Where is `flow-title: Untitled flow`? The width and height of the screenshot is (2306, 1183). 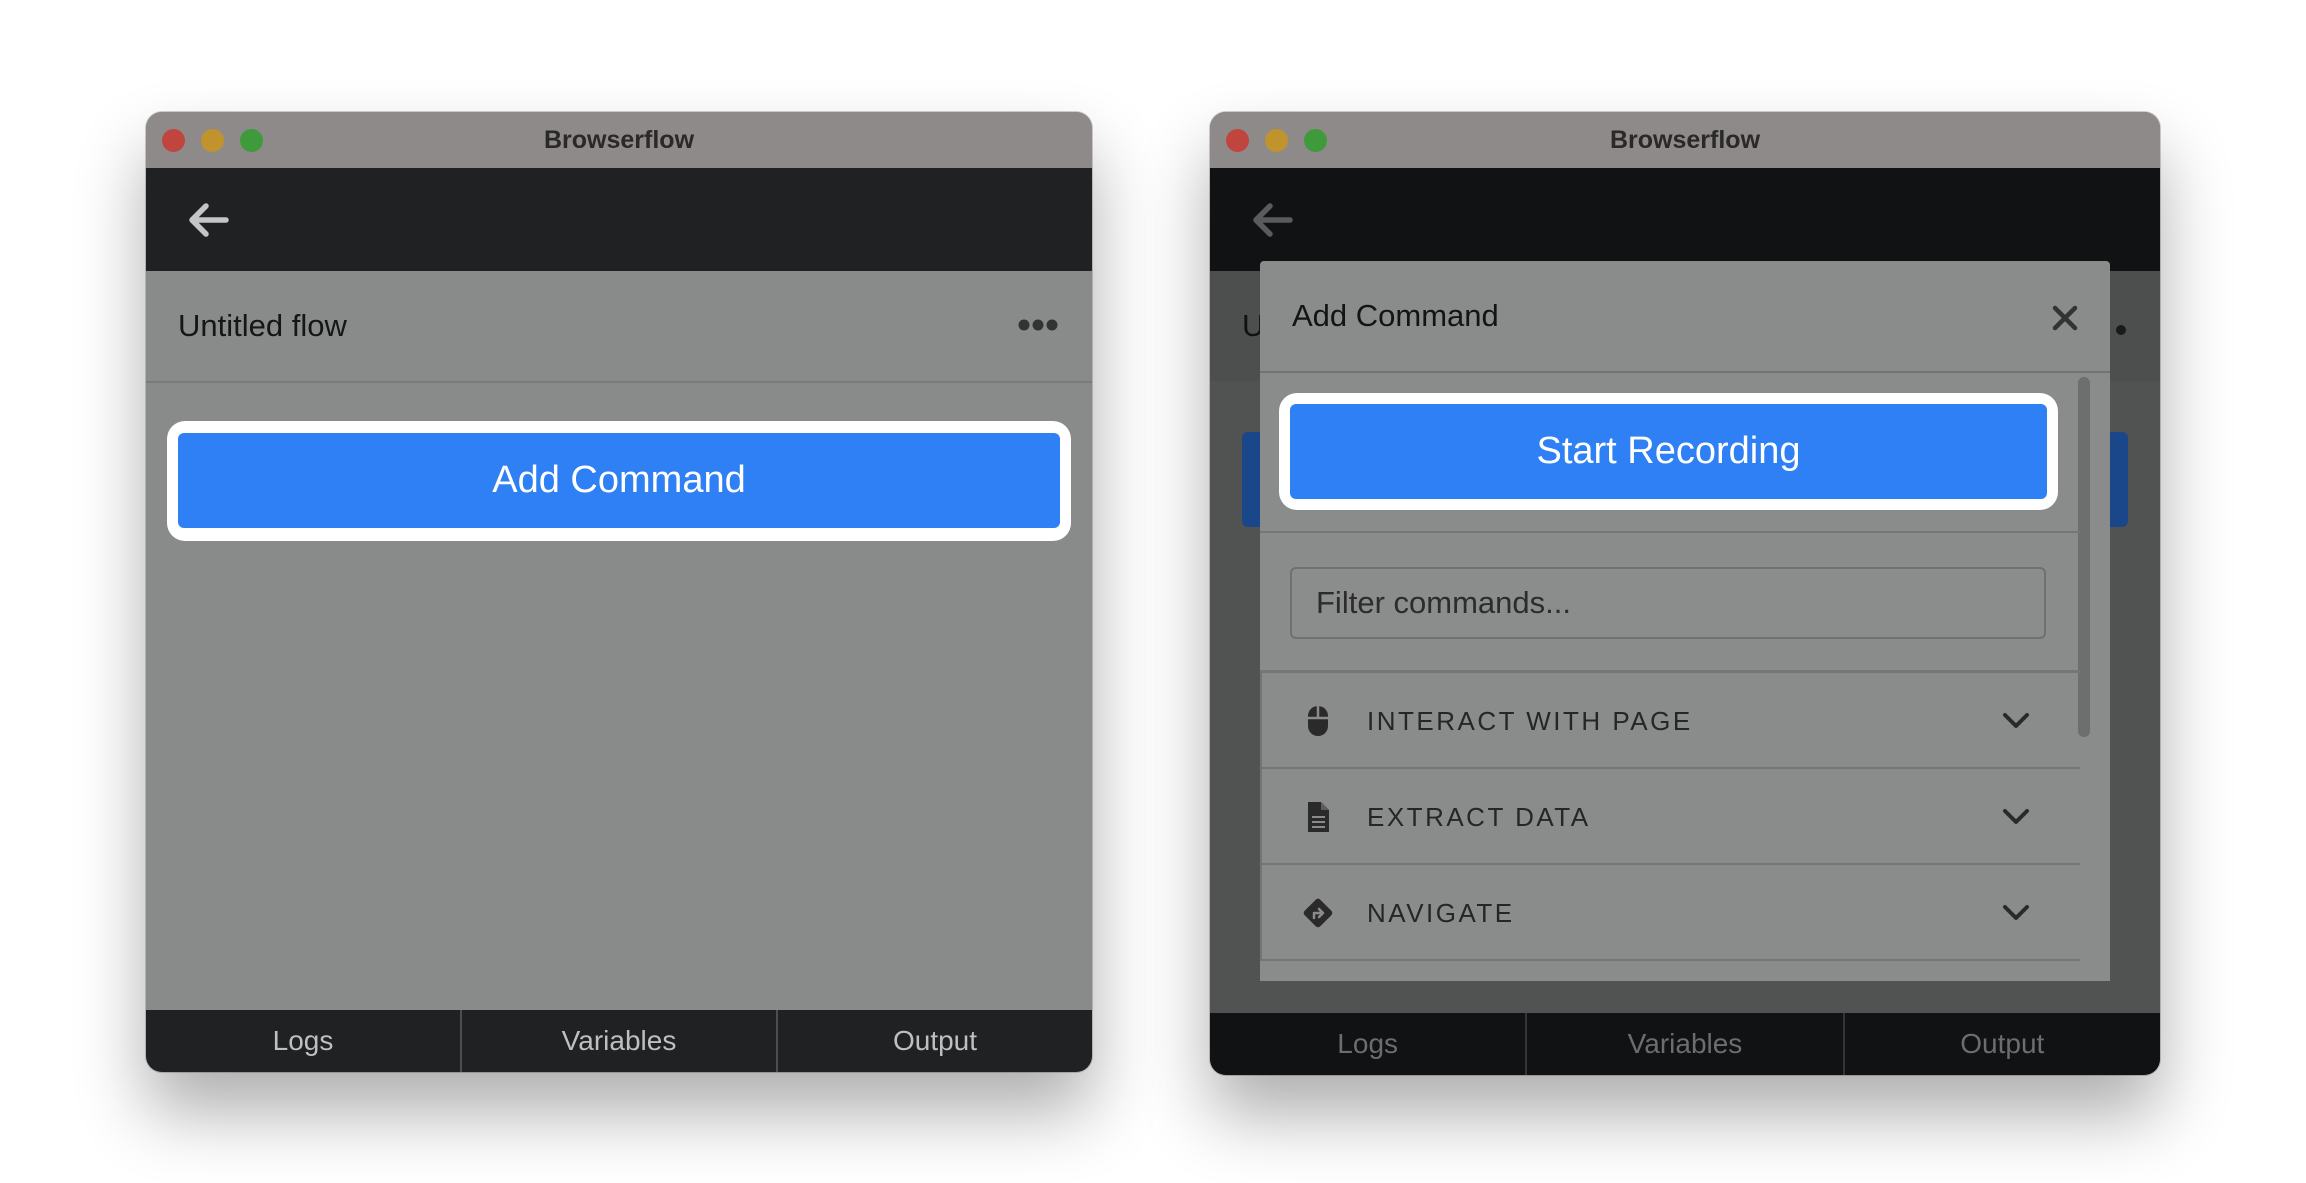
flow-title: Untitled flow is located at coordinates (262, 326).